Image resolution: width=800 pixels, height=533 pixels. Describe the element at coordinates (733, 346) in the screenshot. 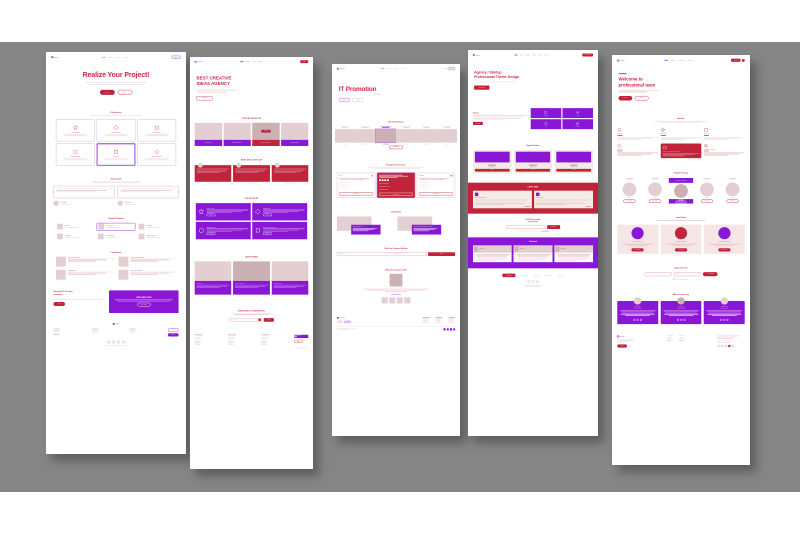

I see `linkedin-icon` at that location.